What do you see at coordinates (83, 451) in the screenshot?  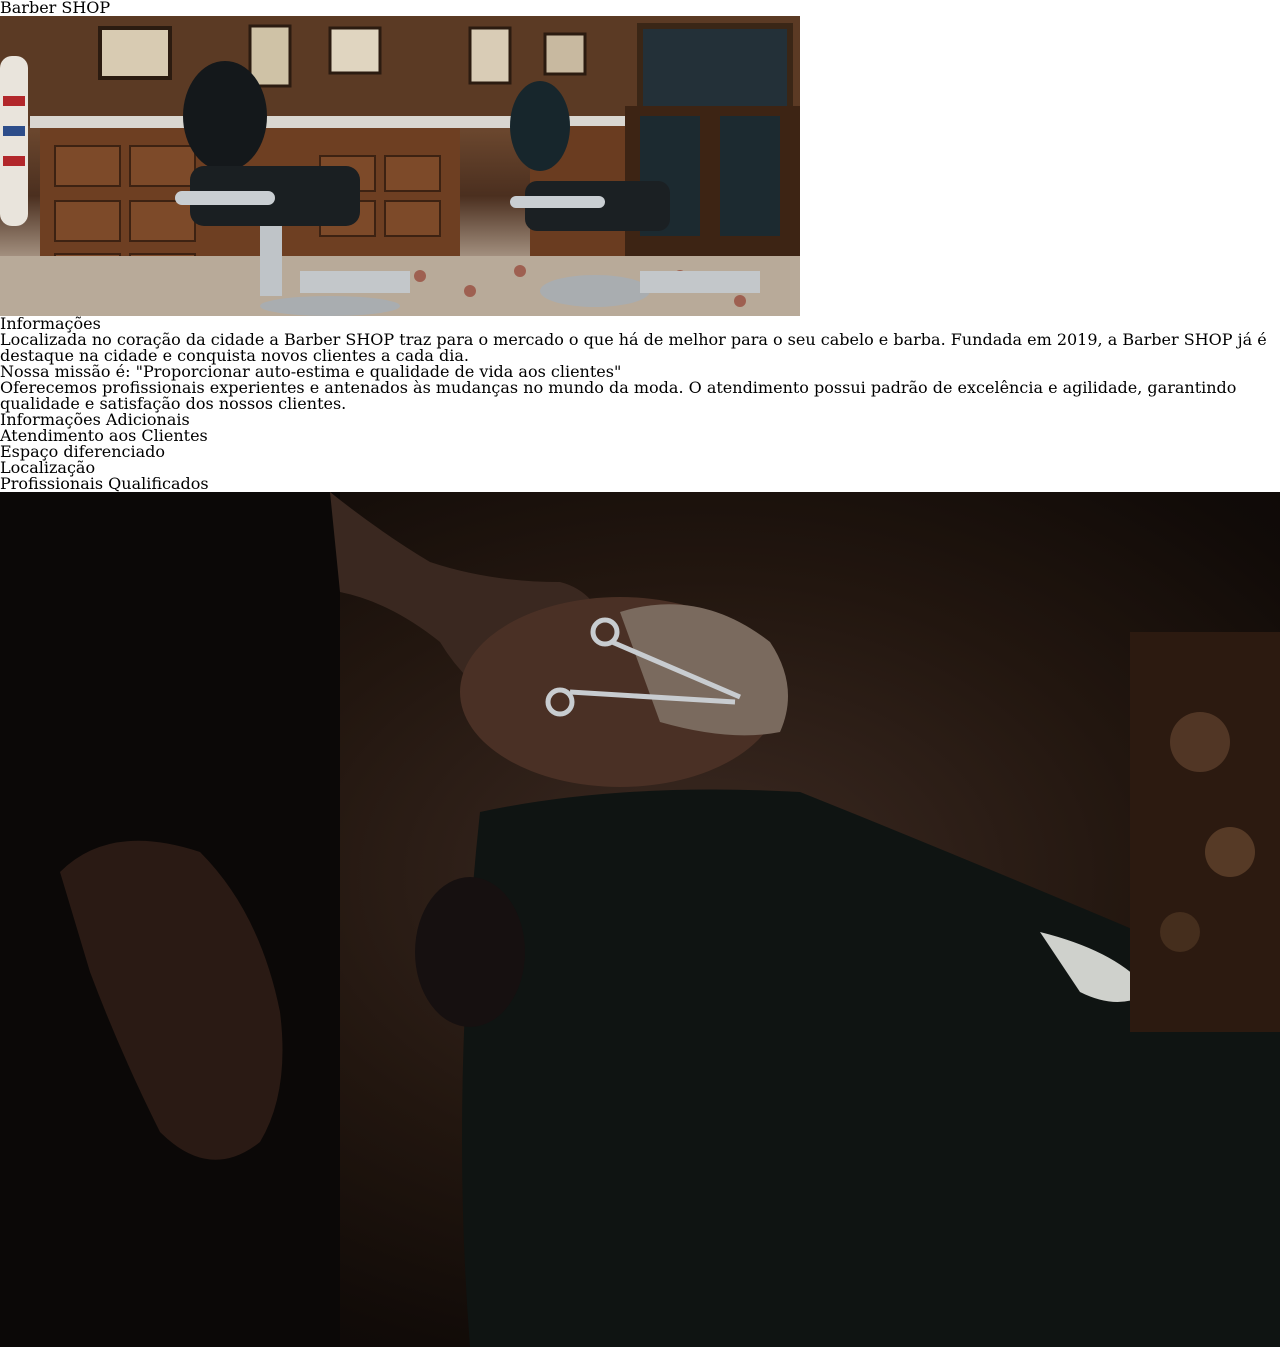 I see `additional-item-espaco: Espaço diferenciado` at bounding box center [83, 451].